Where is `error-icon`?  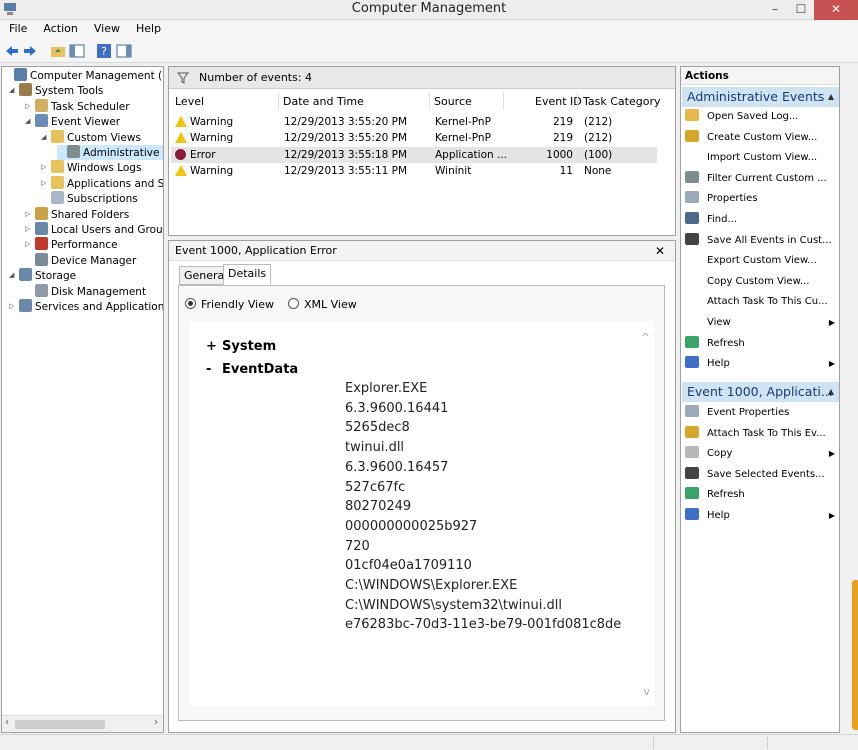 error-icon is located at coordinates (180, 154).